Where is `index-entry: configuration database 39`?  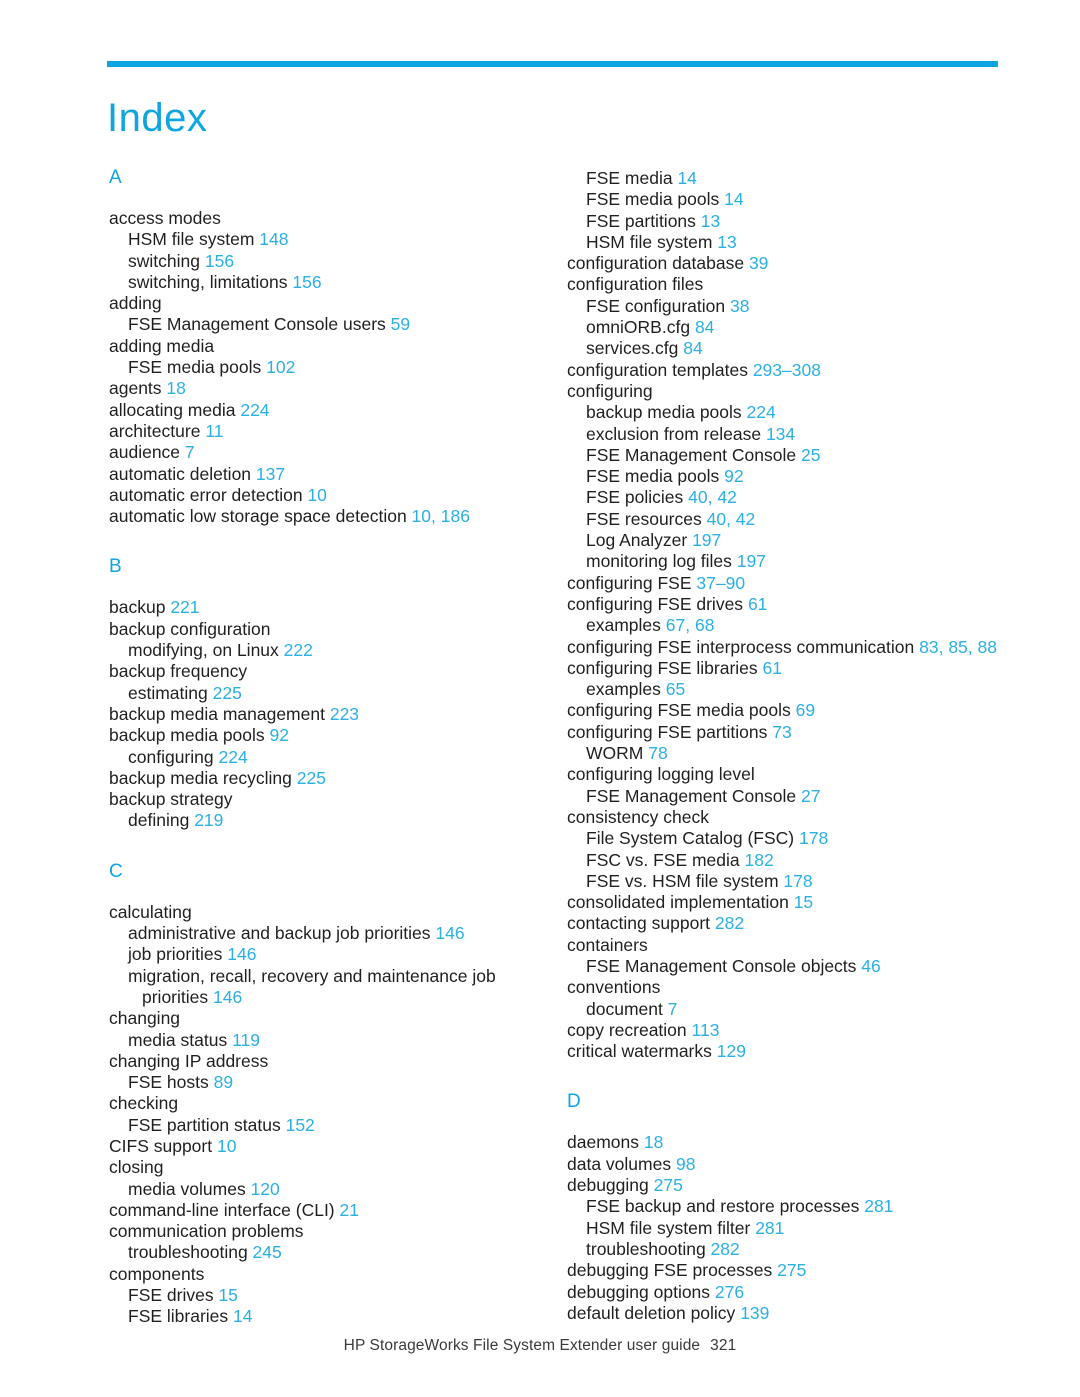 index-entry: configuration database 39 is located at coordinates (782, 263).